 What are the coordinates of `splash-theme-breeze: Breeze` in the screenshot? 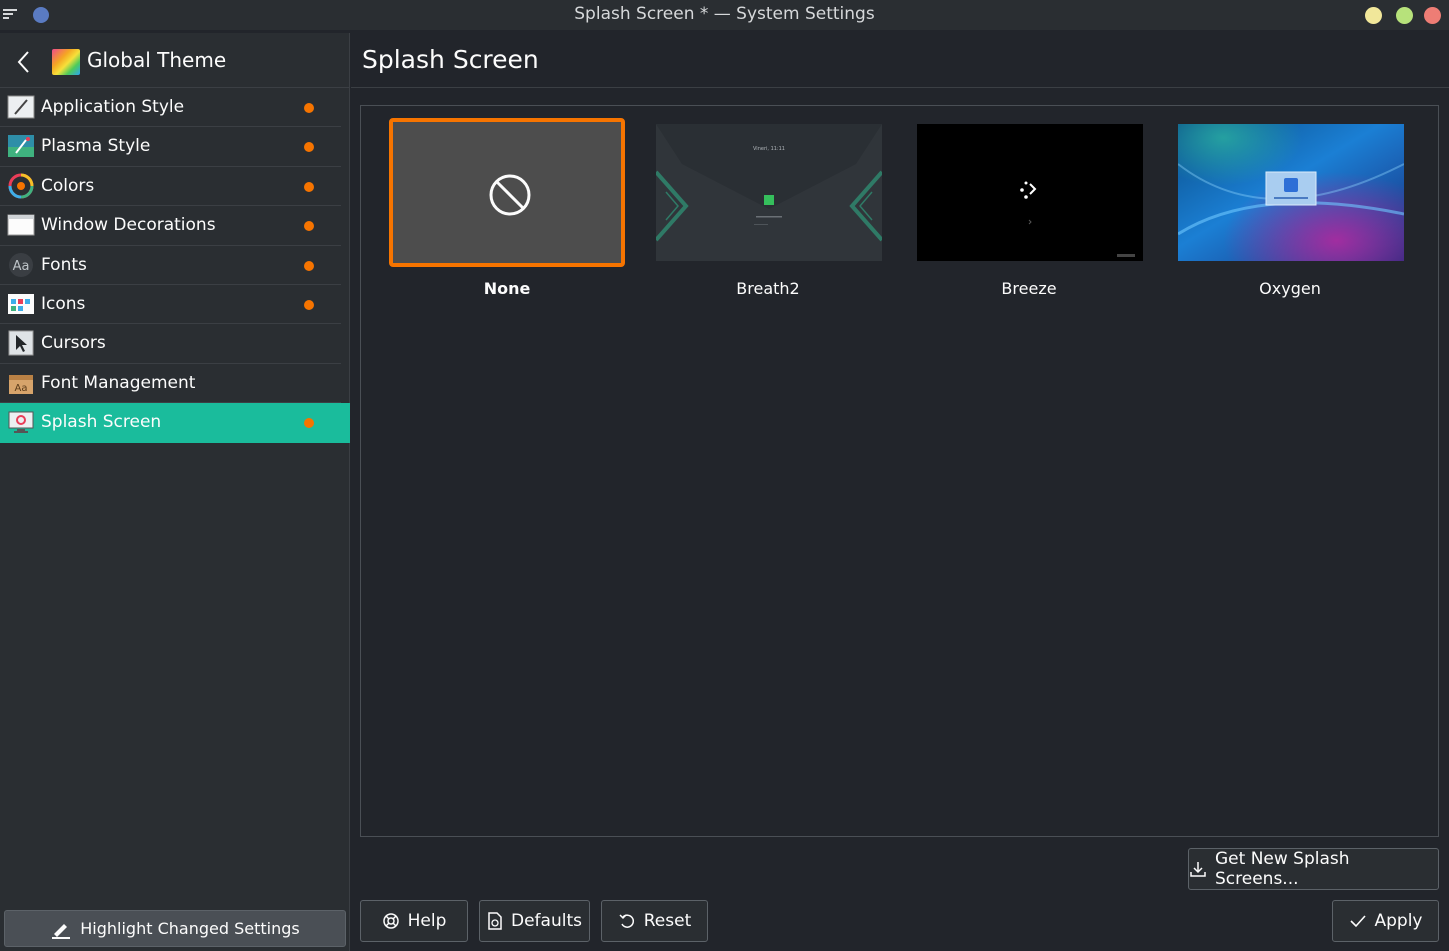 It's located at (1029, 213).